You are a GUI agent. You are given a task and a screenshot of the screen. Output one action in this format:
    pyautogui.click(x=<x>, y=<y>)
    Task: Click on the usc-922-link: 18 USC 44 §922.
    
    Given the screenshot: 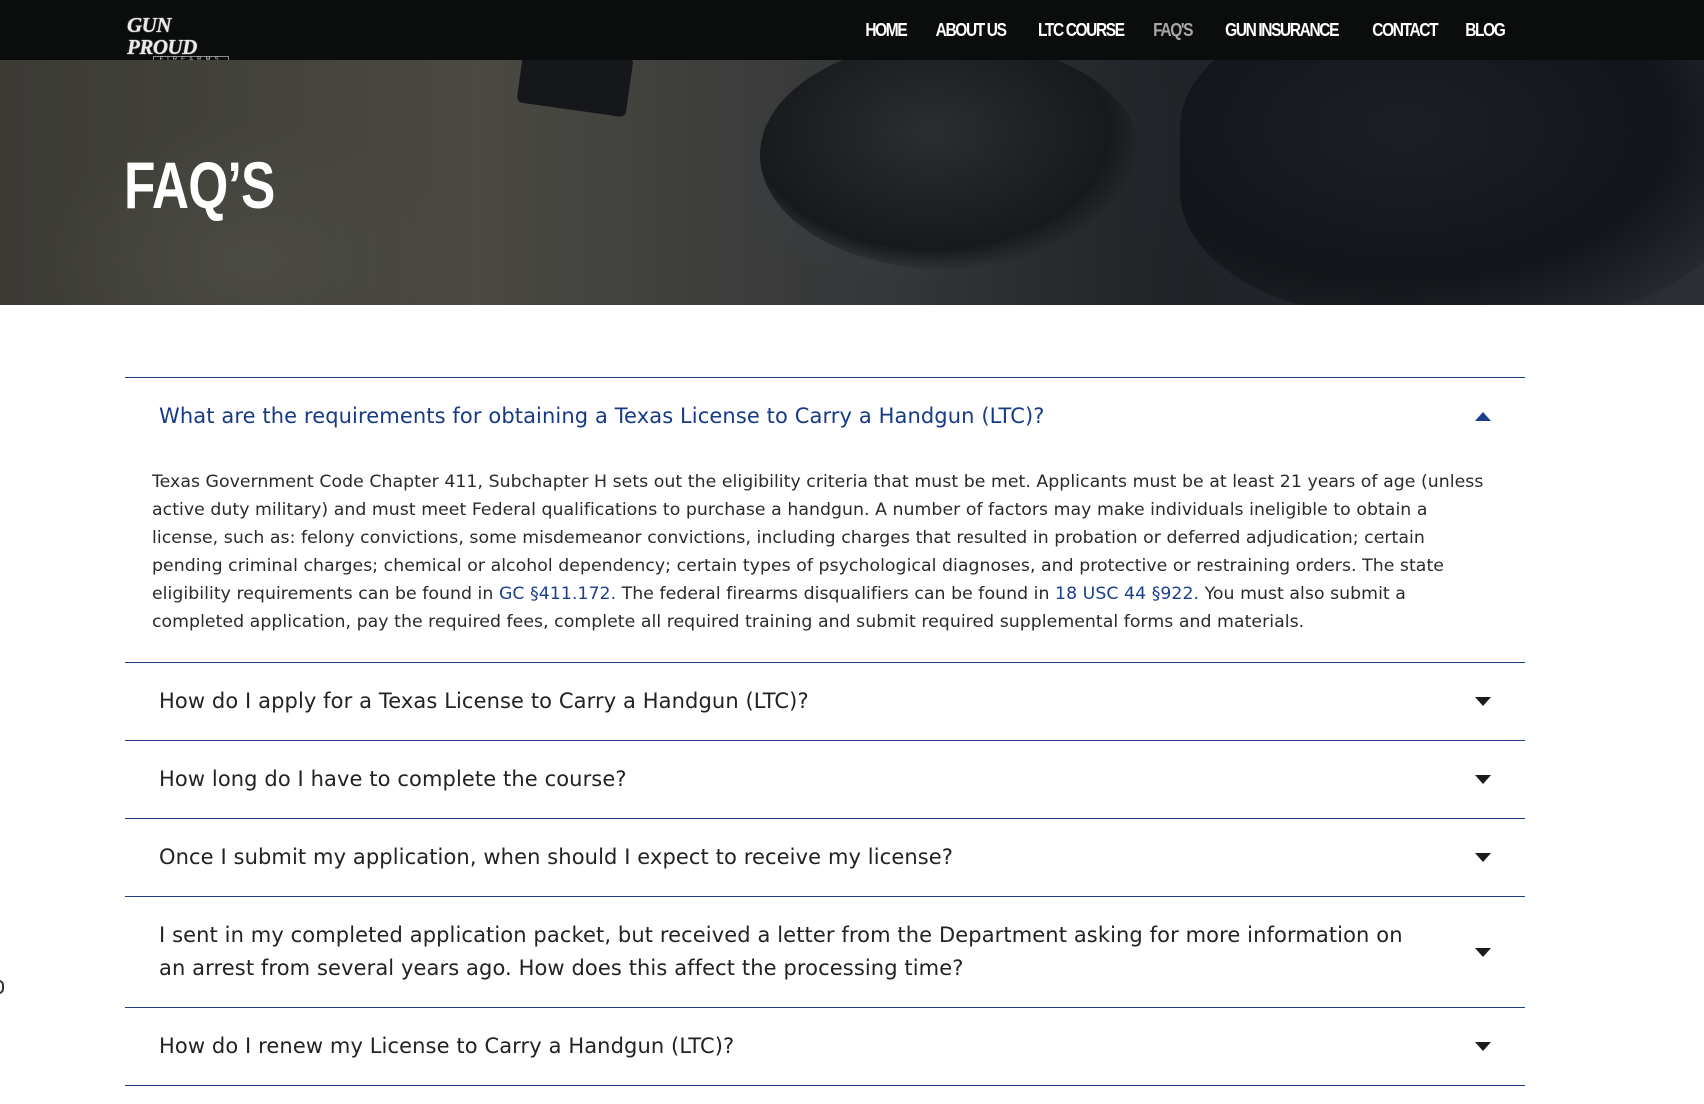 What is the action you would take?
    pyautogui.click(x=1127, y=594)
    